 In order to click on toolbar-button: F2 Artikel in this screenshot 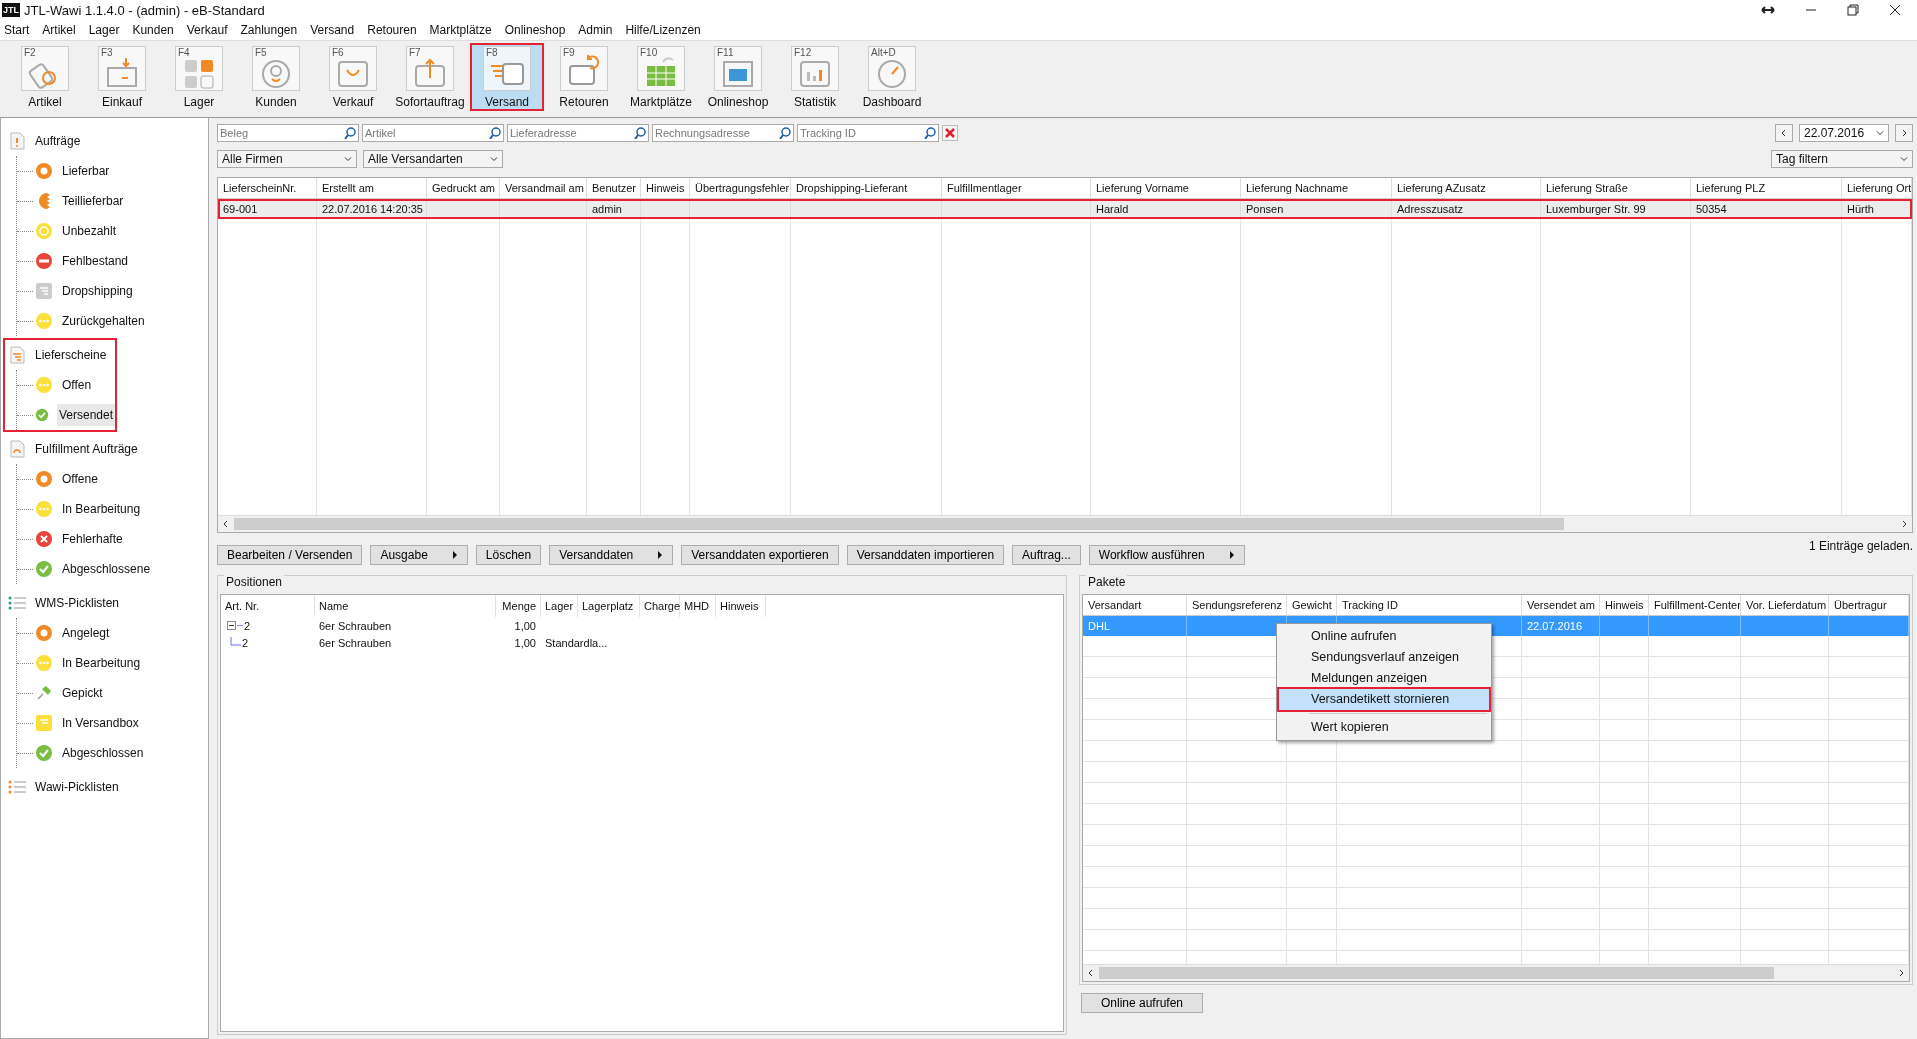, I will do `click(45, 77)`.